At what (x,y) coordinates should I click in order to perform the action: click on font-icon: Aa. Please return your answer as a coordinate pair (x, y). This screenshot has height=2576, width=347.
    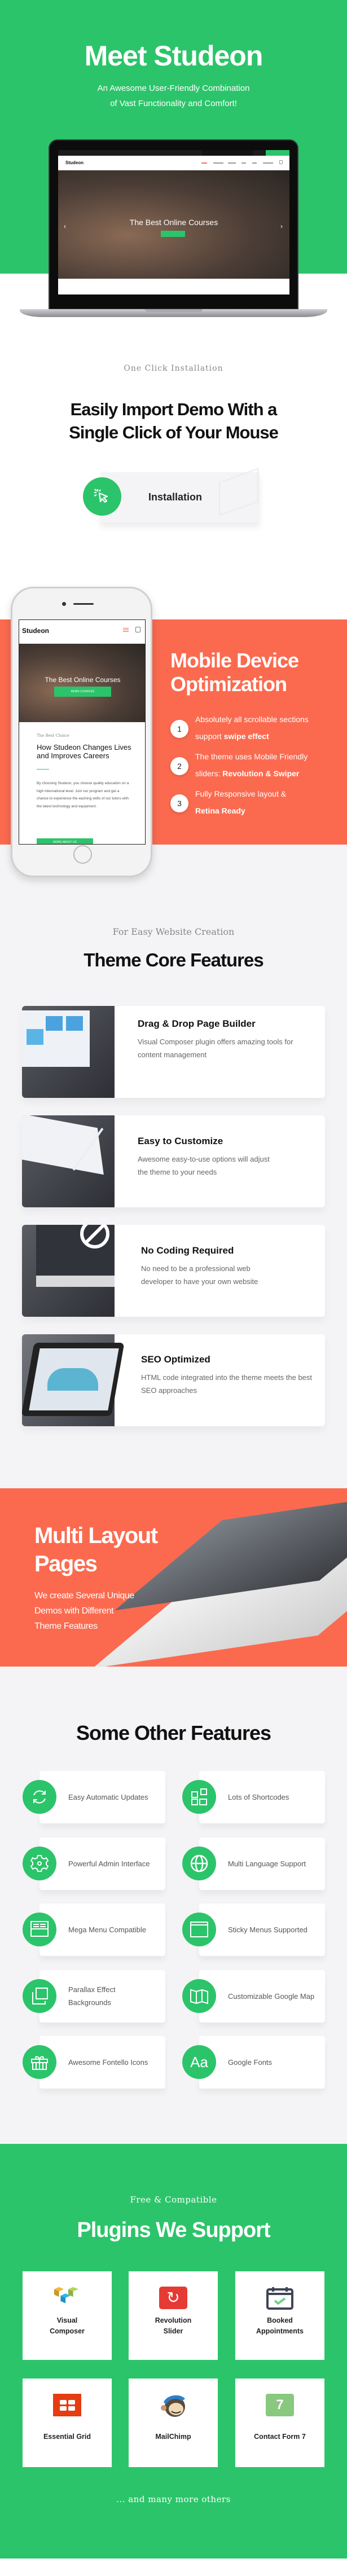
    Looking at the image, I should click on (199, 2062).